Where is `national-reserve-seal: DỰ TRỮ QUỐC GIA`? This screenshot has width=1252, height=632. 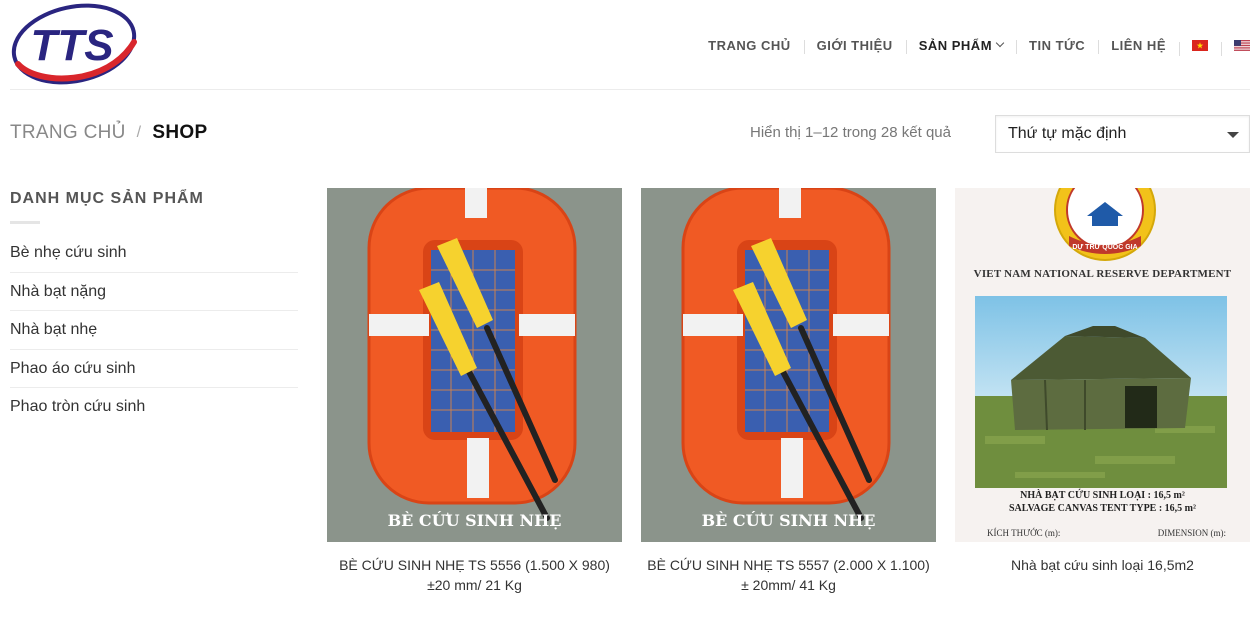 national-reserve-seal: DỰ TRỮ QUỐC GIA is located at coordinates (1105, 224).